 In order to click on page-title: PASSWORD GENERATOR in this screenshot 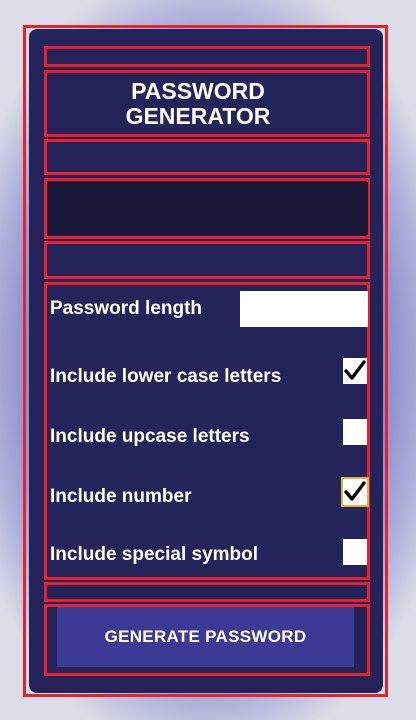, I will do `click(207, 103)`.